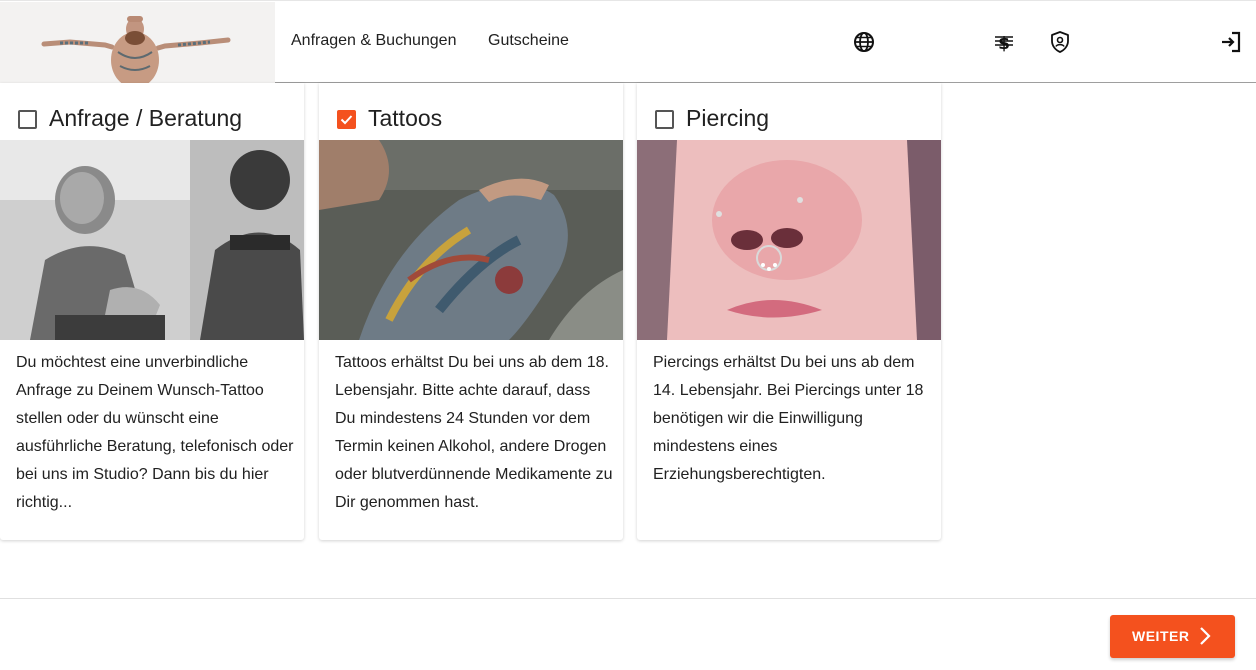  I want to click on consultation-photo, so click(152, 240).